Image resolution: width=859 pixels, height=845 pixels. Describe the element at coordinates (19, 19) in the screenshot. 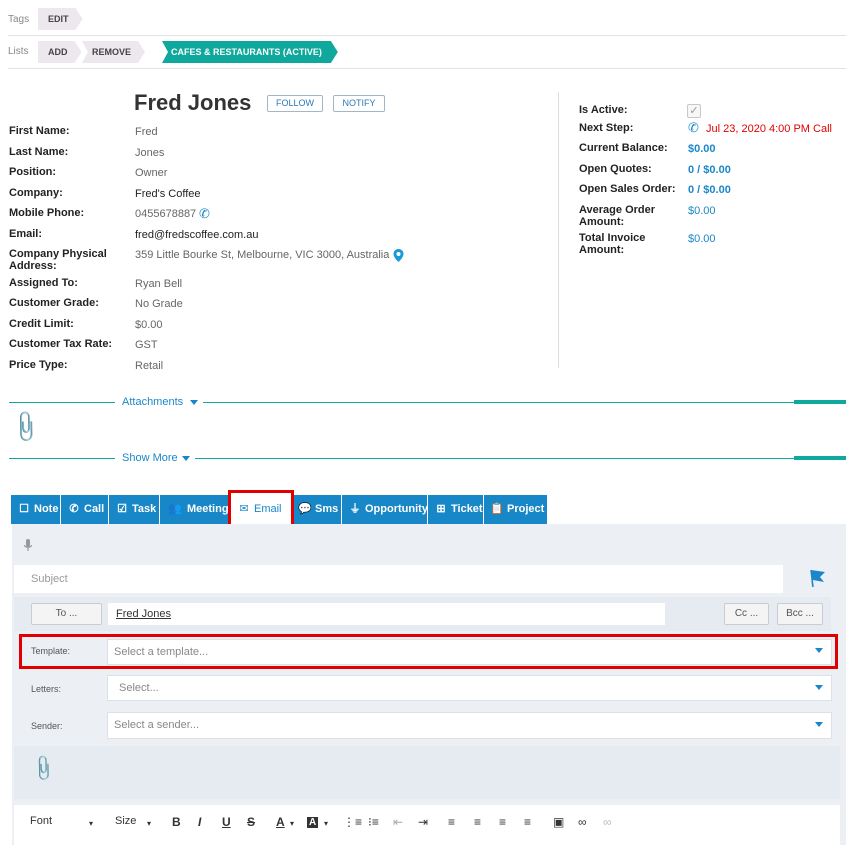

I see `tags-label: Tags` at that location.